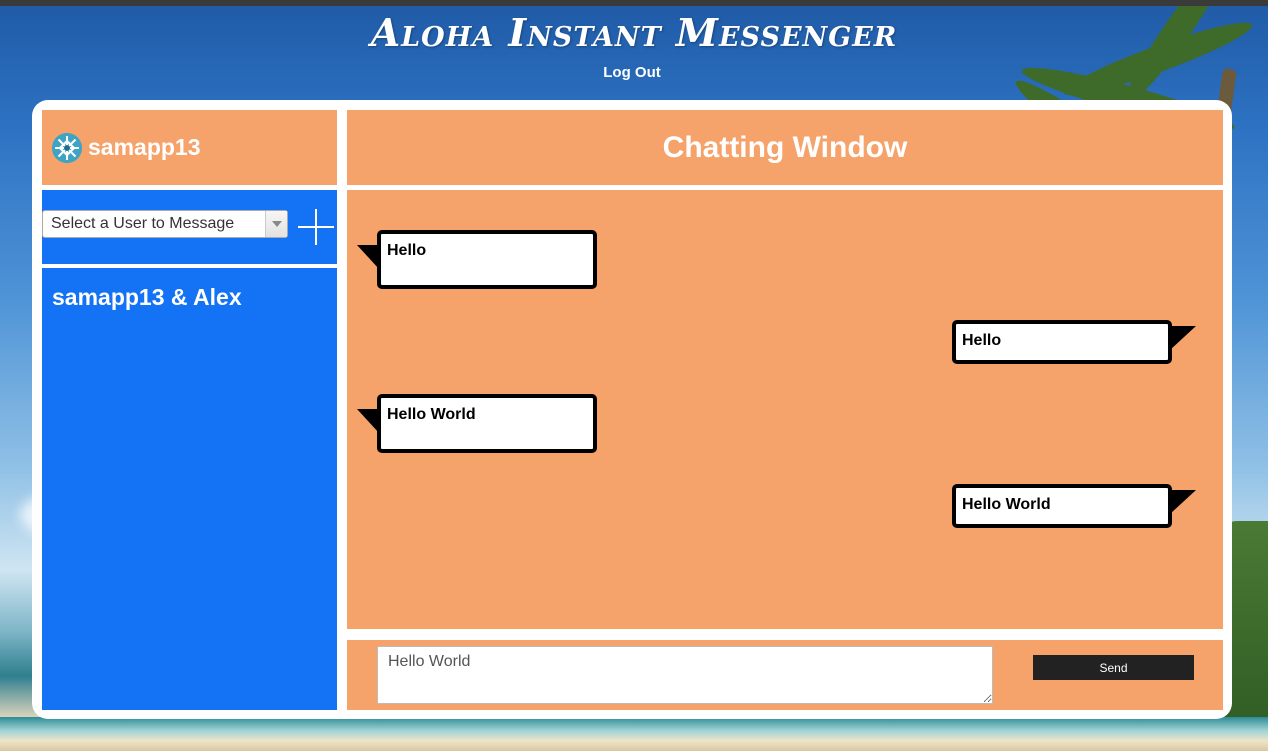 The image size is (1268, 751). Describe the element at coordinates (634, 32) in the screenshot. I see `app-title: Aloha Instant Messenger` at that location.